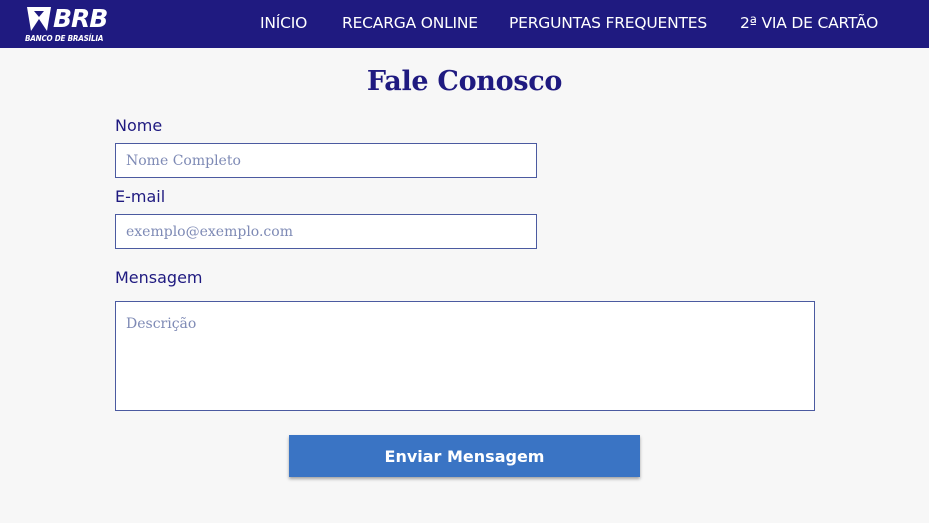 The image size is (929, 523). I want to click on name-label: Nome, so click(139, 125).